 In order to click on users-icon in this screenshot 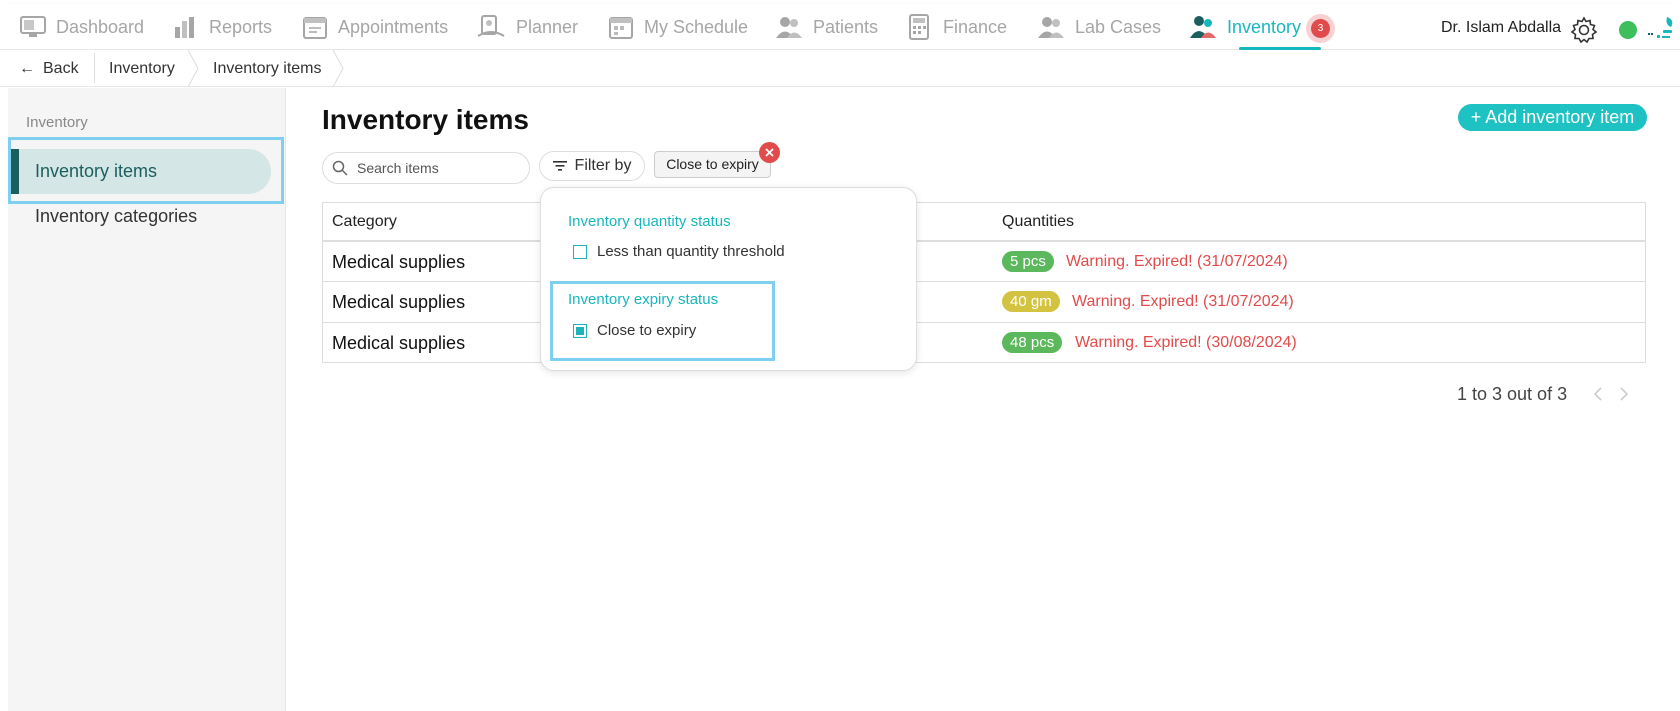, I will do `click(789, 27)`.